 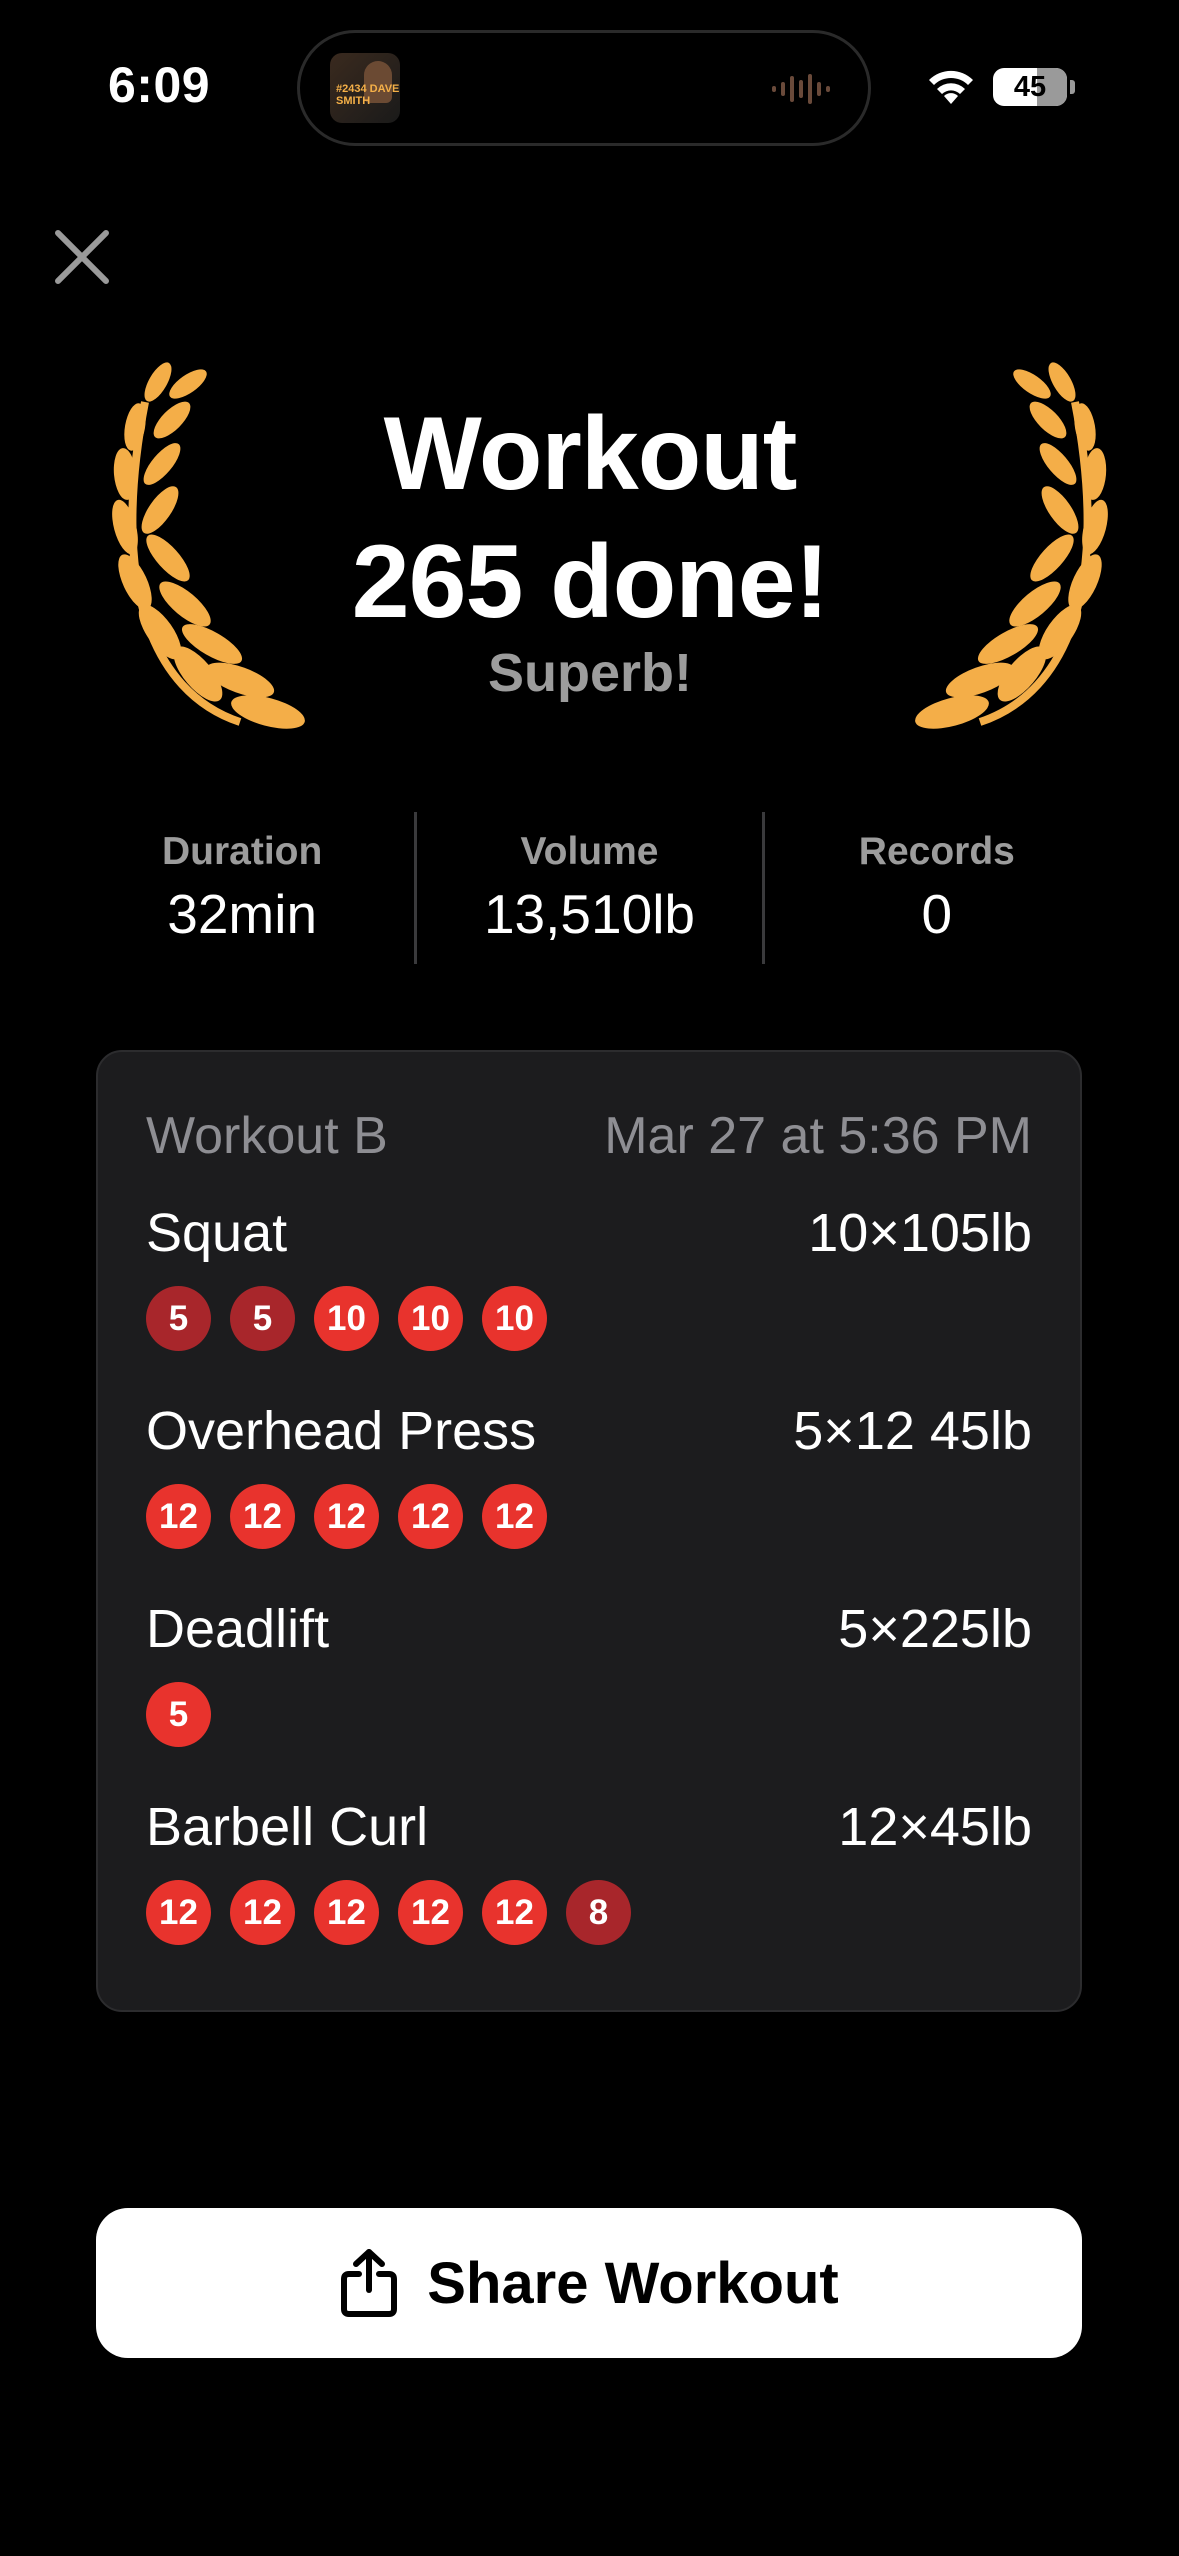 What do you see at coordinates (242, 914) in the screenshot?
I see `stat-value: 32min` at bounding box center [242, 914].